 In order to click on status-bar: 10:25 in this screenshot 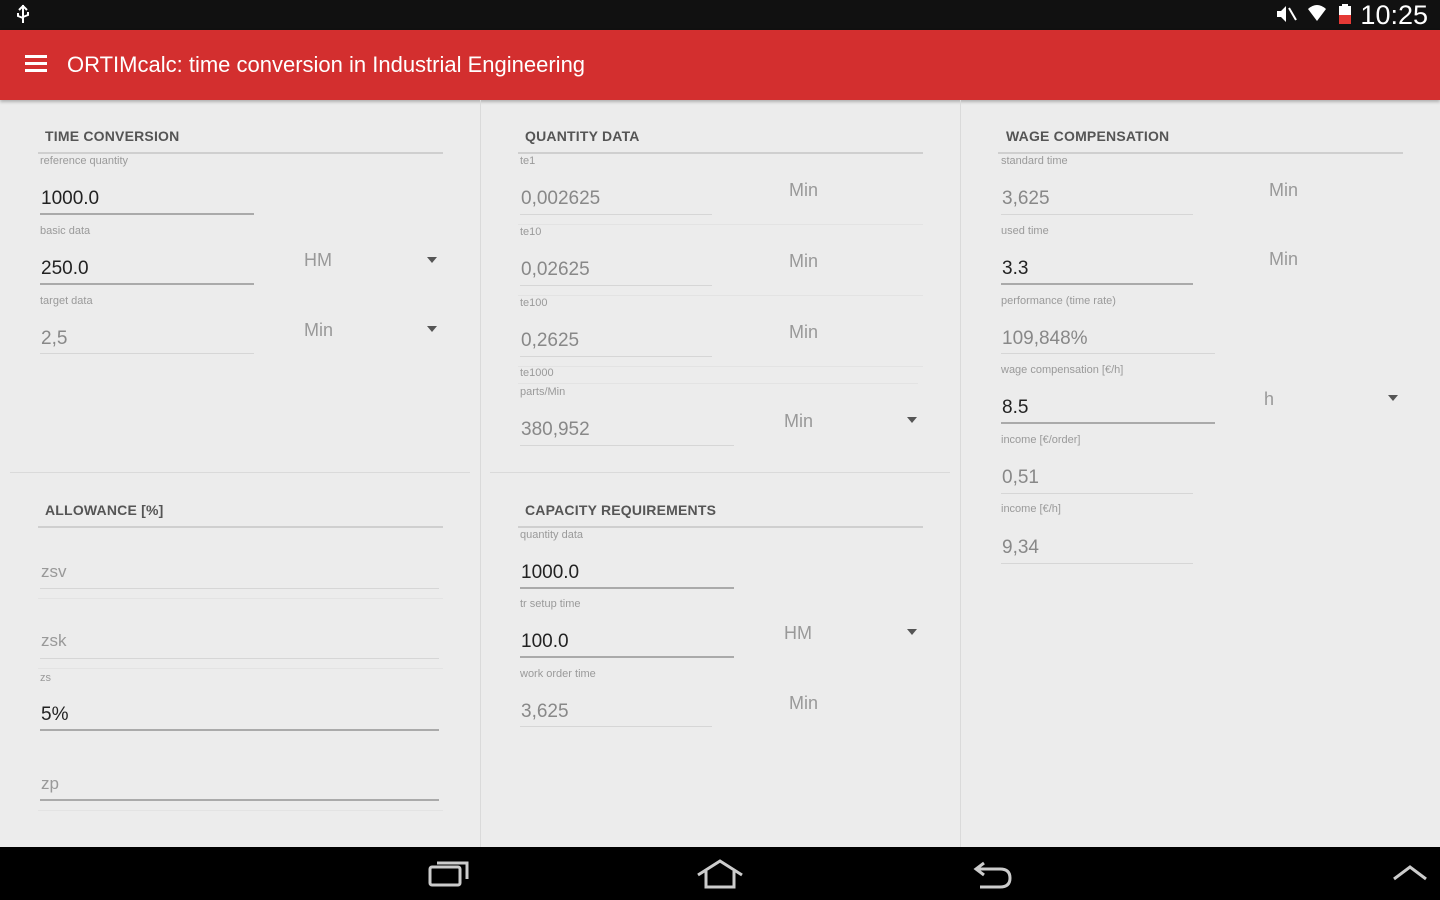, I will do `click(720, 15)`.